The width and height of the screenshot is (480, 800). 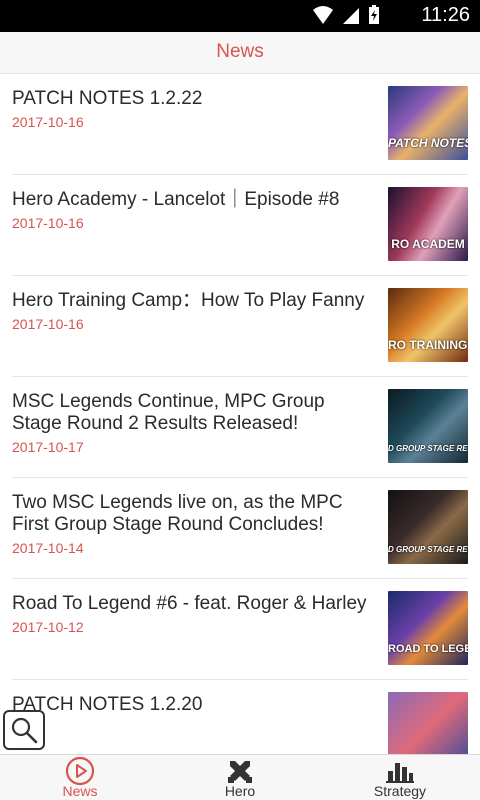 What do you see at coordinates (428, 723) in the screenshot?
I see `news-thumbnail` at bounding box center [428, 723].